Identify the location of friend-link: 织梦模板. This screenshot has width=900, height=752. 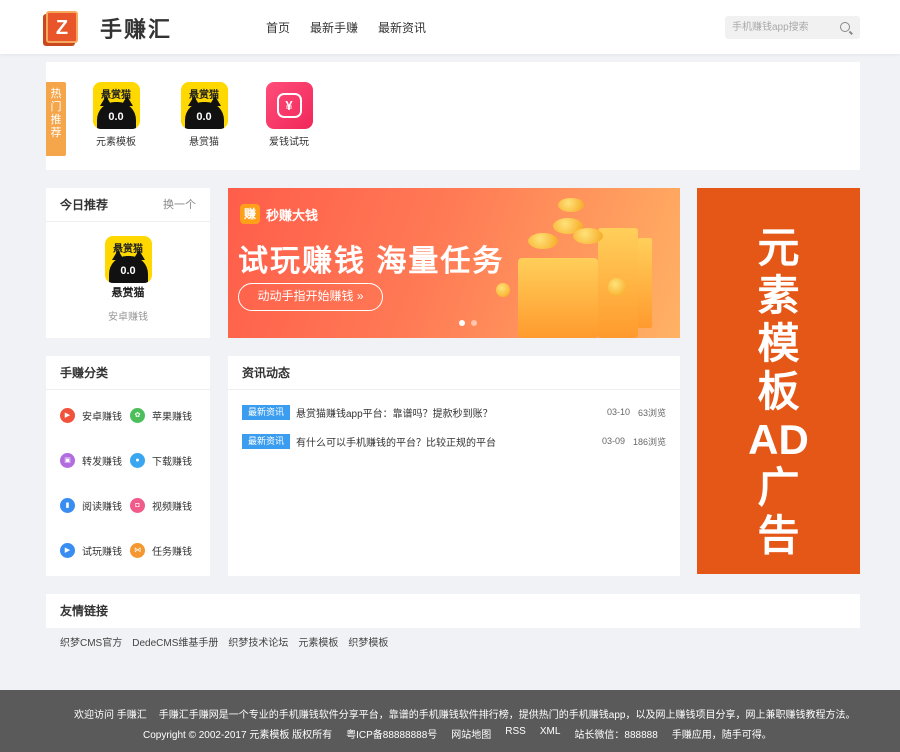
(368, 641).